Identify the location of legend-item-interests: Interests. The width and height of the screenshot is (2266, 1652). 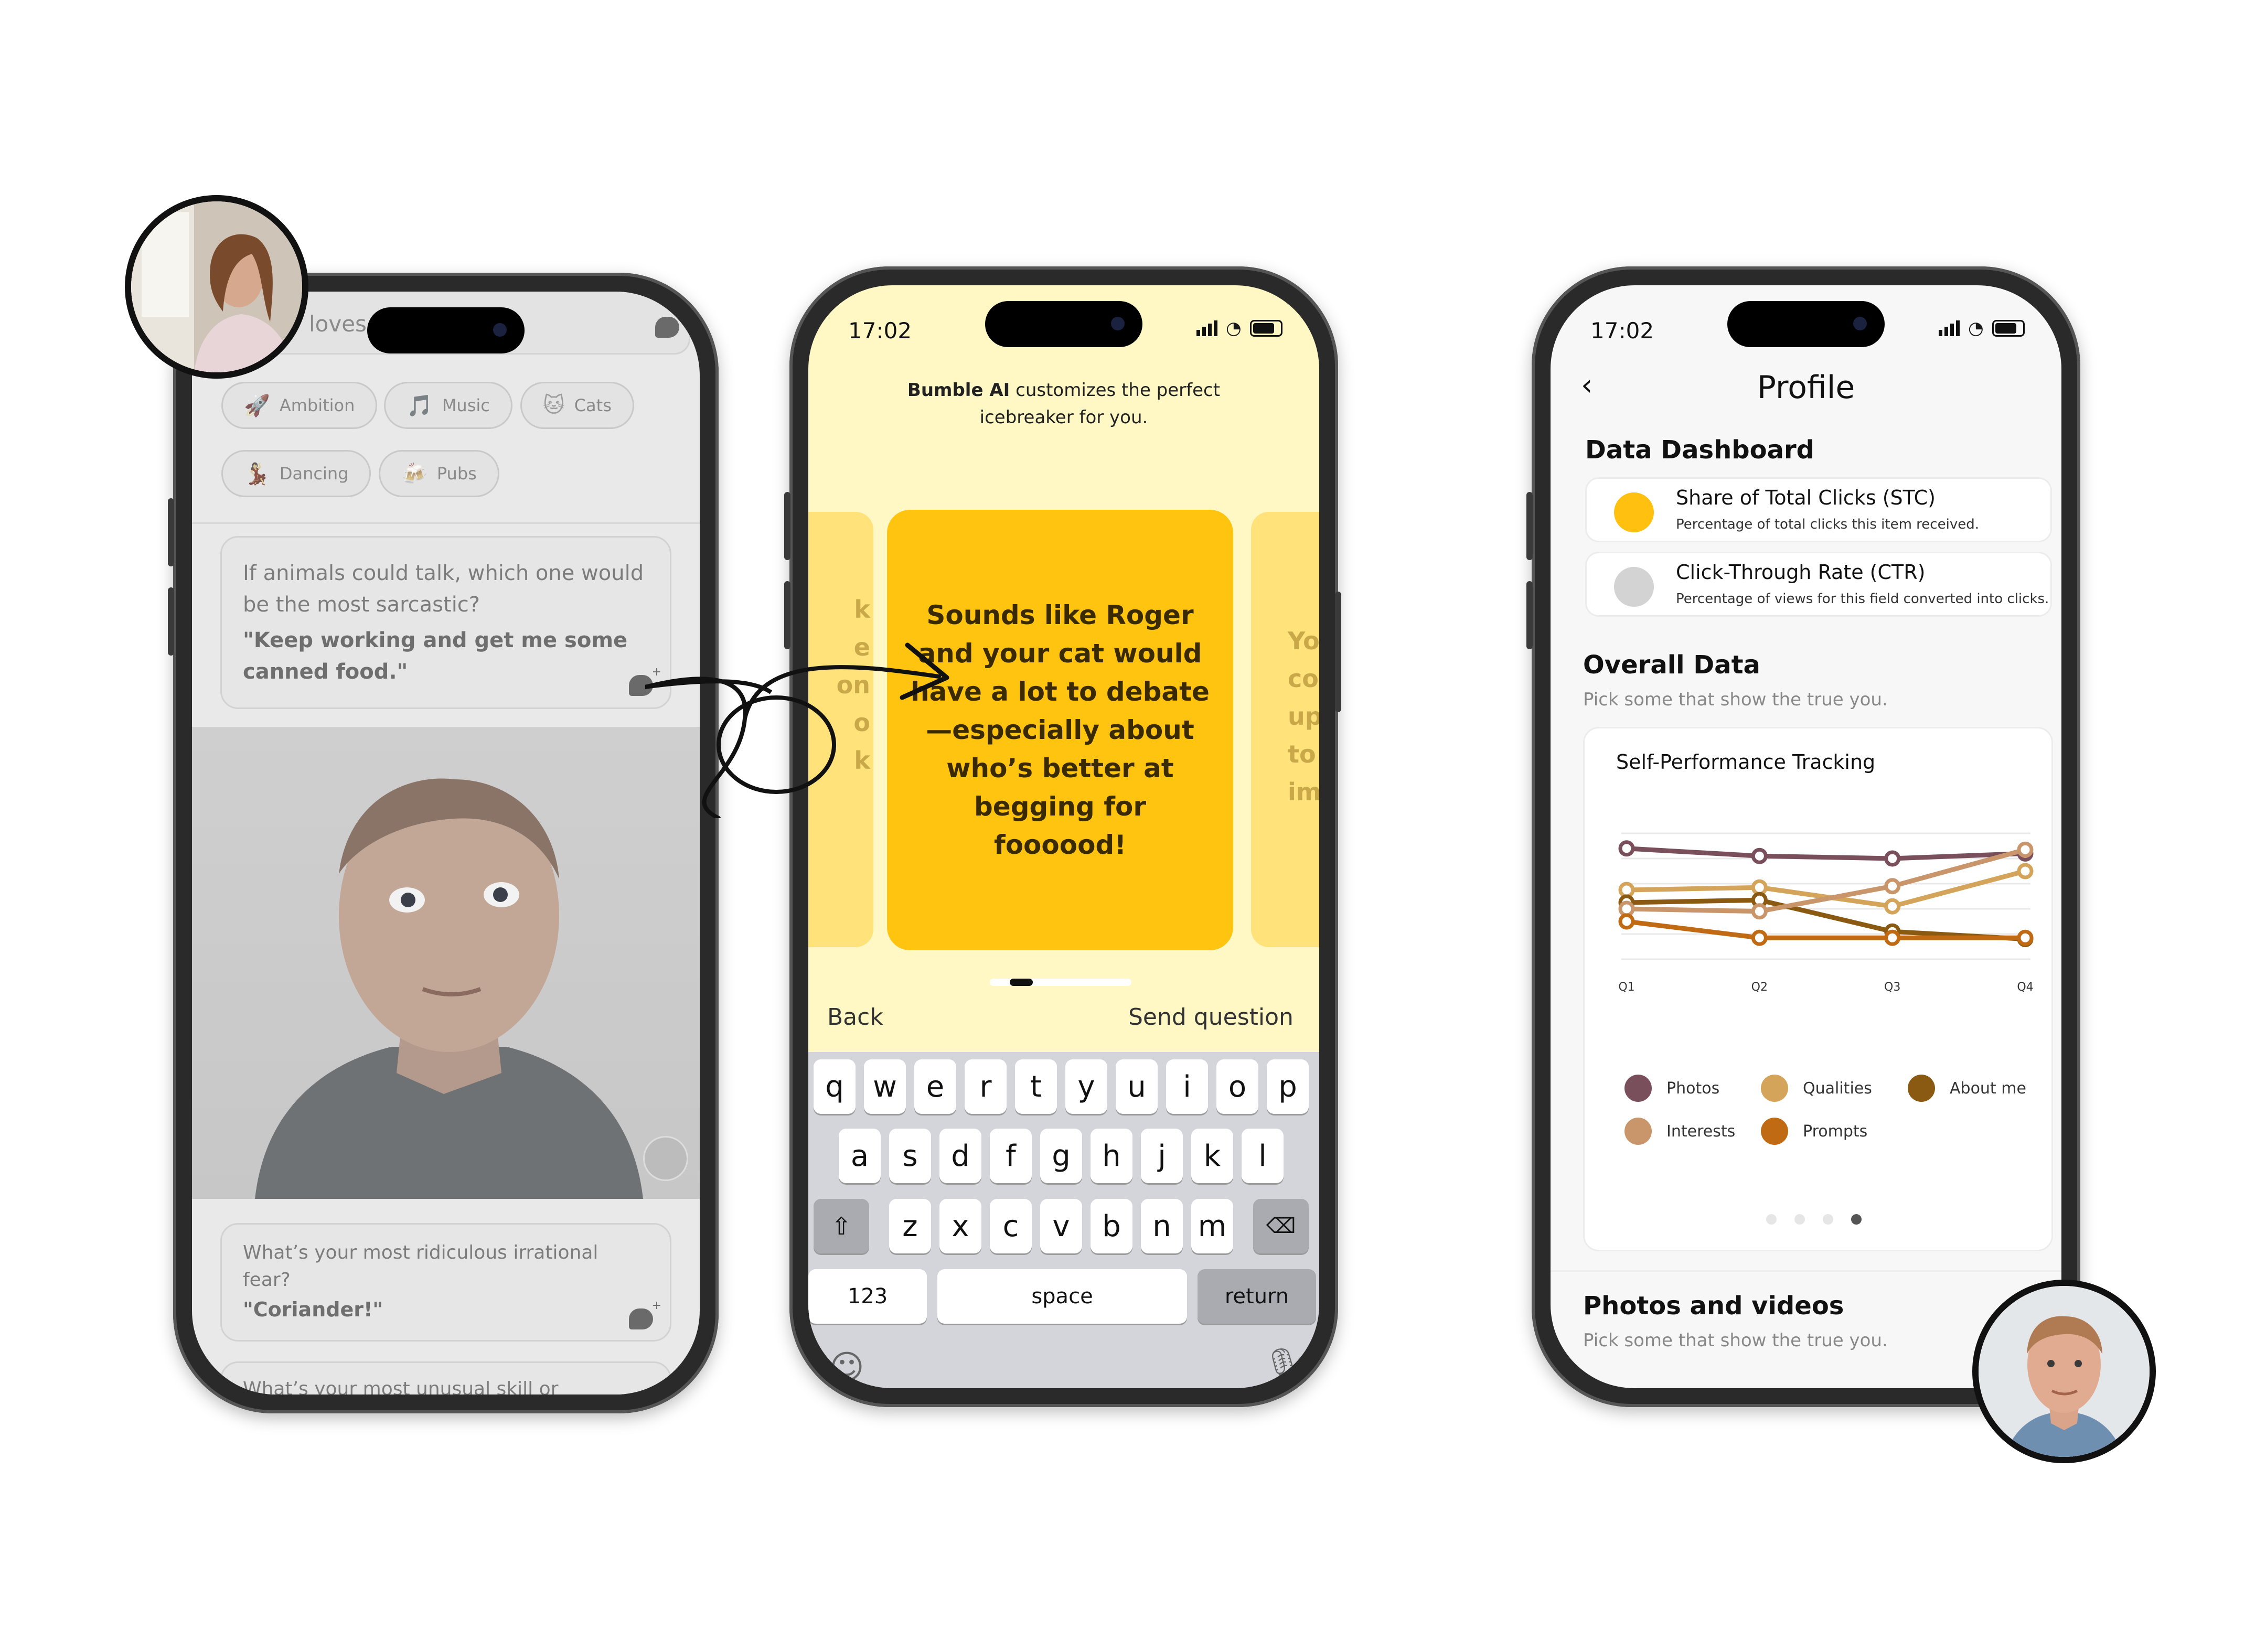
(1679, 1131).